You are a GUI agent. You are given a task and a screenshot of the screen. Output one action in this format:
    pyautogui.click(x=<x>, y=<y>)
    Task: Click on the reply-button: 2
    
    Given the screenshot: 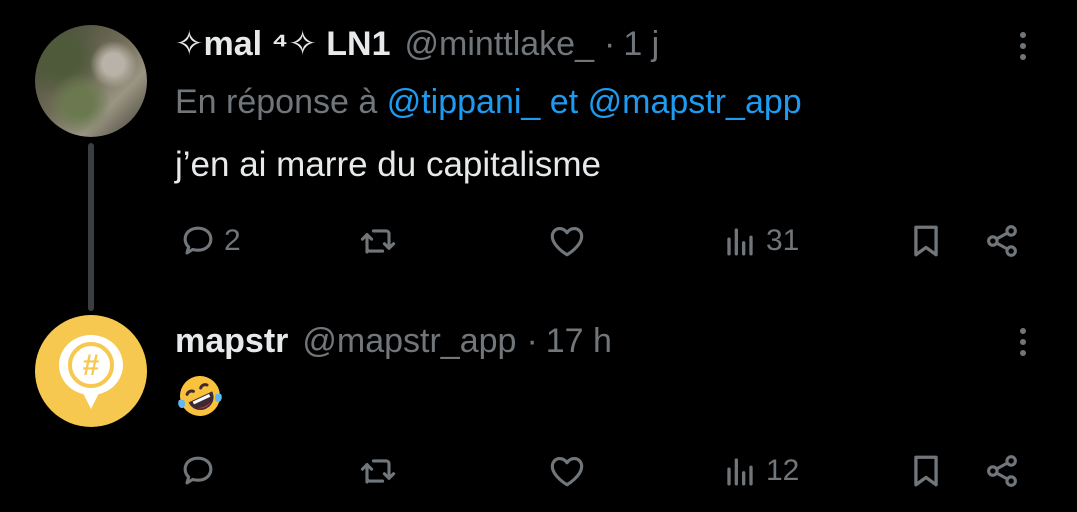 What is the action you would take?
    pyautogui.click(x=208, y=241)
    